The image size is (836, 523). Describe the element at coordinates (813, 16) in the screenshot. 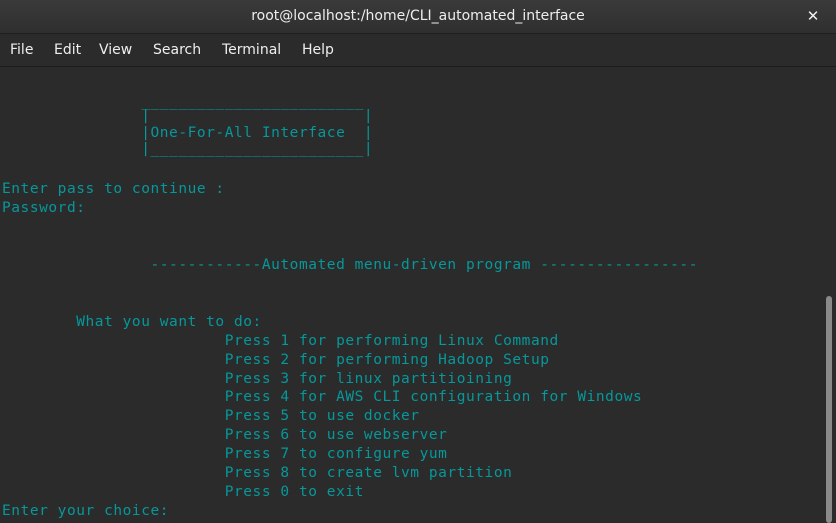

I see `close-icon: ✕` at that location.